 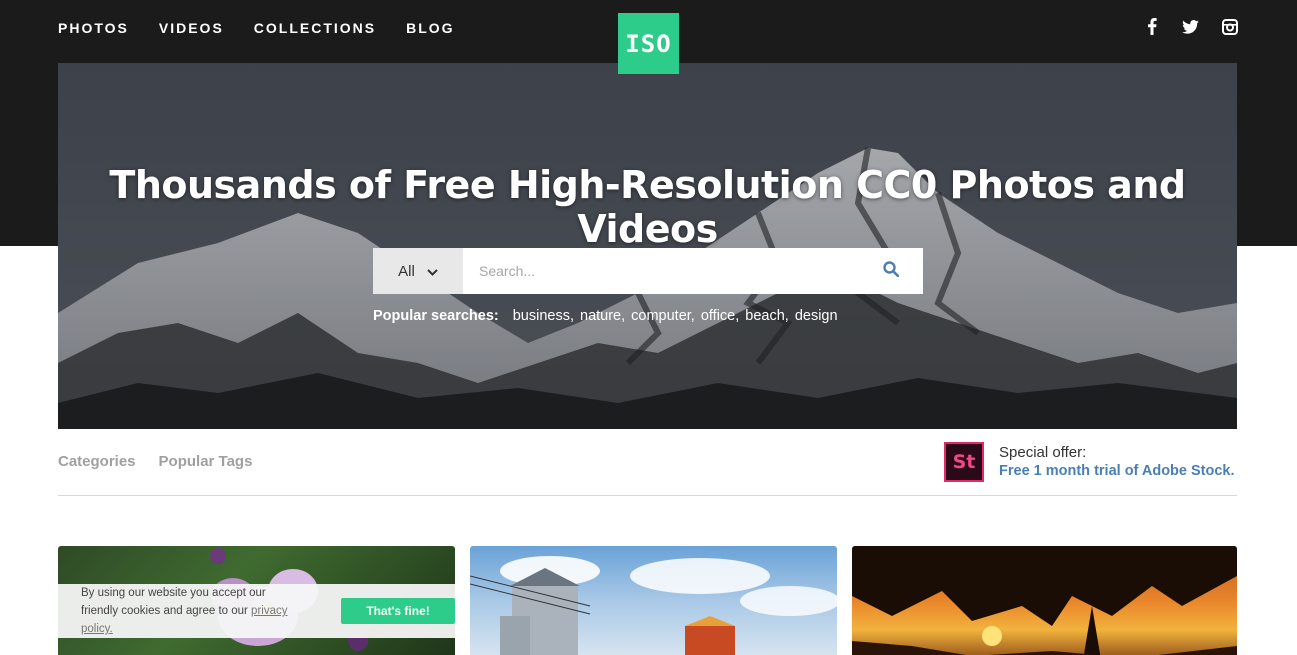 What do you see at coordinates (97, 461) in the screenshot?
I see `tab-categories: Categories` at bounding box center [97, 461].